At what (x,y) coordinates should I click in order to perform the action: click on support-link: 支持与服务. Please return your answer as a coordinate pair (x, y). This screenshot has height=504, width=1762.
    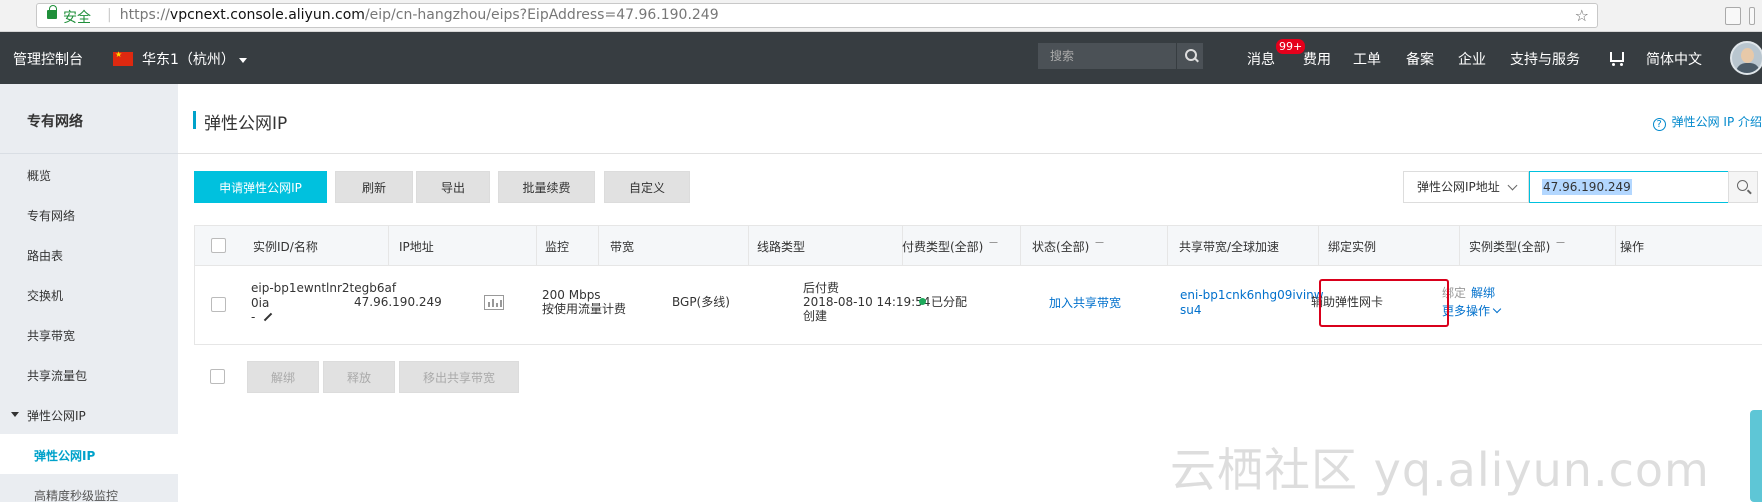
    Looking at the image, I should click on (1545, 59).